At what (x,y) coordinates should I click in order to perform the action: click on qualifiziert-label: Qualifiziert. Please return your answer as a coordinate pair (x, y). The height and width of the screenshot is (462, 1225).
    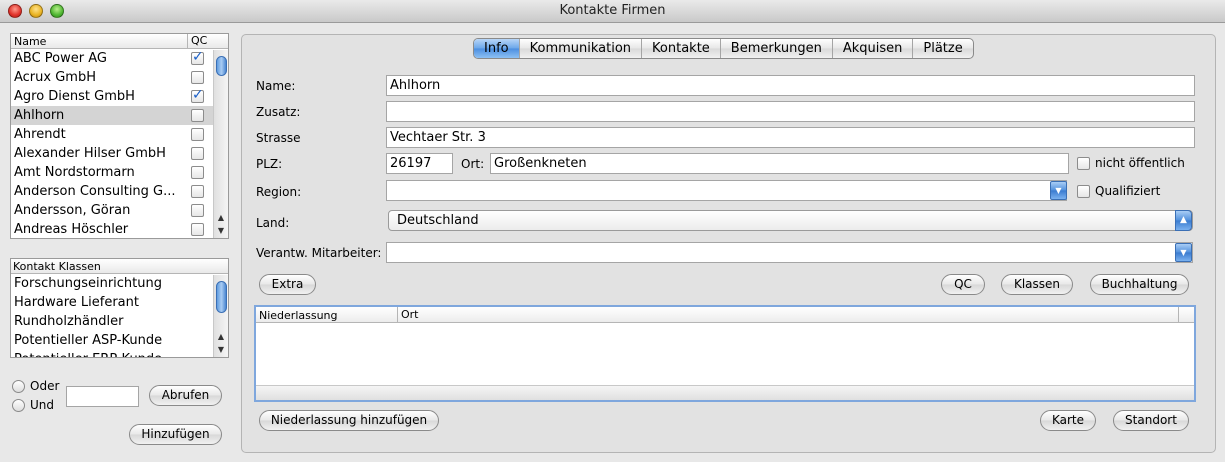
    Looking at the image, I should click on (1128, 191).